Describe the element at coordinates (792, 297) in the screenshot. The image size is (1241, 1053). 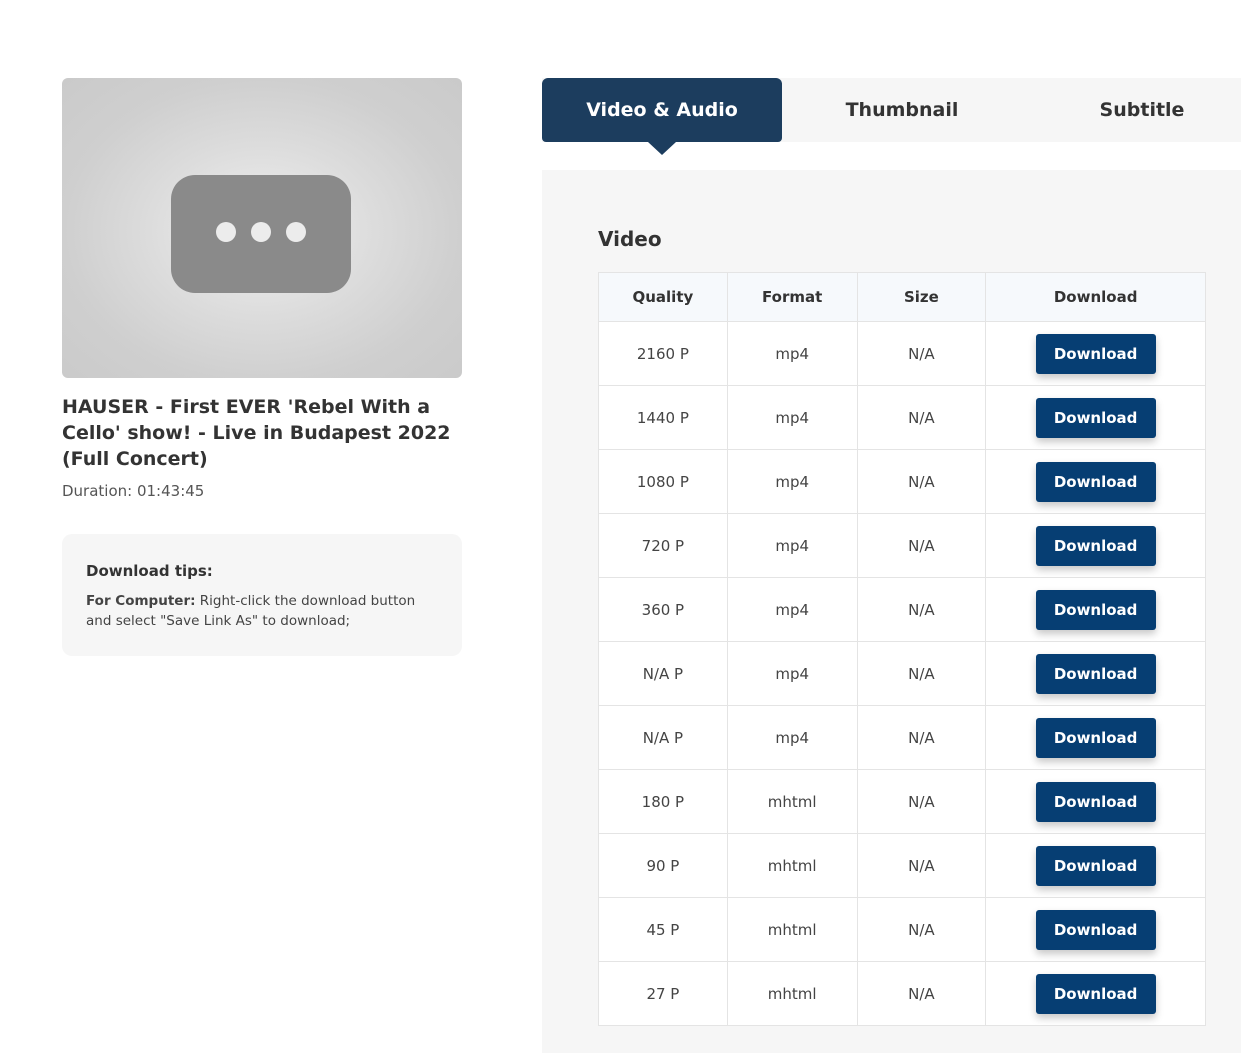
I see `header-format: Format` at that location.